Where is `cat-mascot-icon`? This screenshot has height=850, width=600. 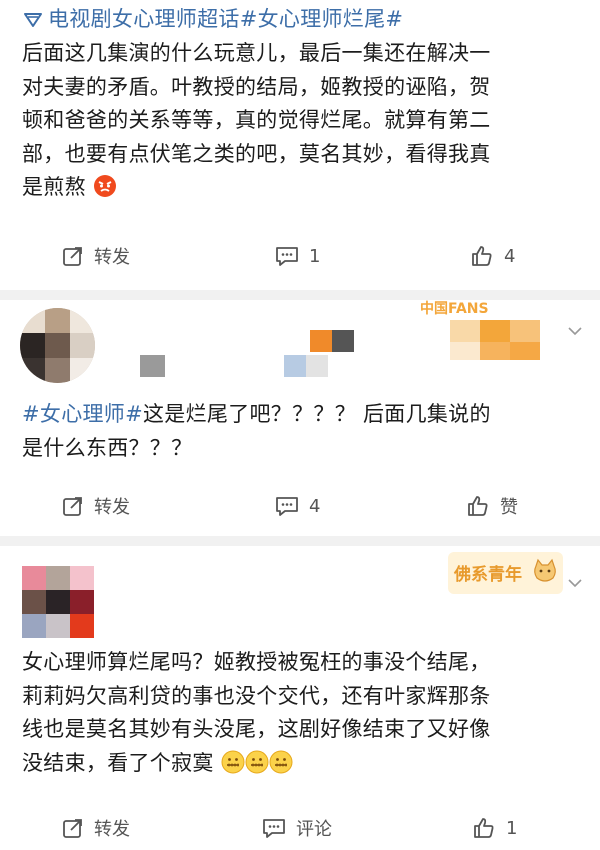
cat-mascot-icon is located at coordinates (545, 570).